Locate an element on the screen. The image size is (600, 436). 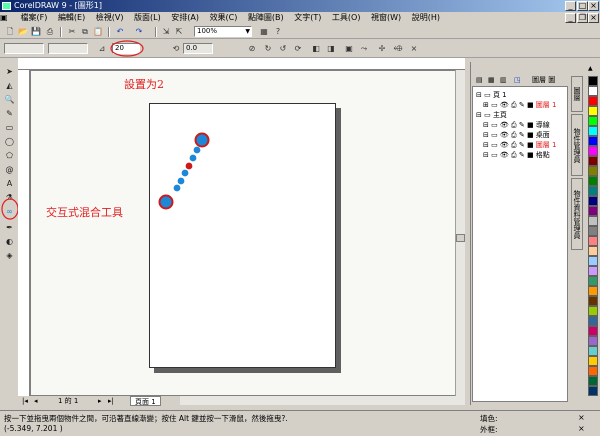
minimize-button: _ is located at coordinates (570, 6).